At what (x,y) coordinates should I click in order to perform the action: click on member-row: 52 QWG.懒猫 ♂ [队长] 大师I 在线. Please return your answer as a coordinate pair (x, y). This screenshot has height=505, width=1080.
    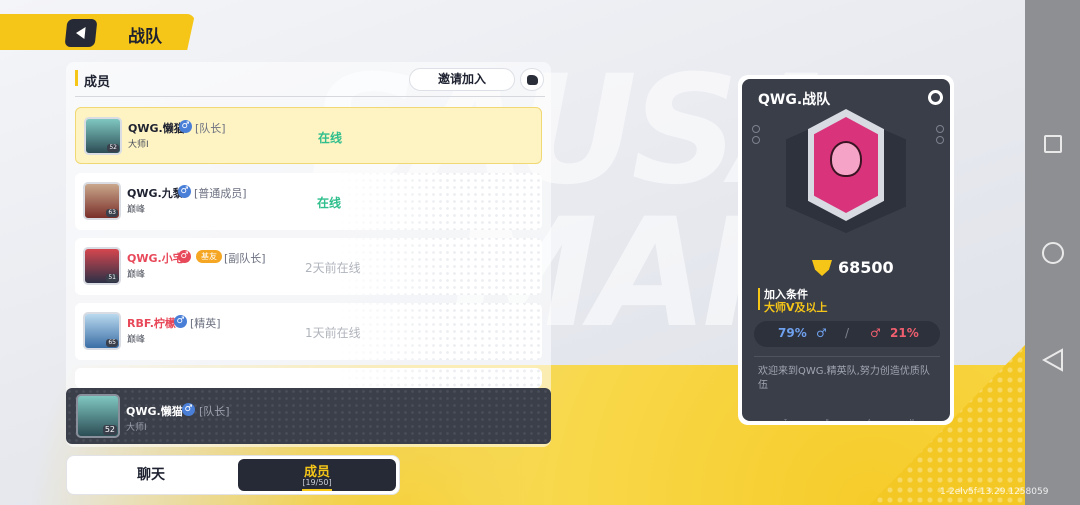
    Looking at the image, I should click on (308, 135).